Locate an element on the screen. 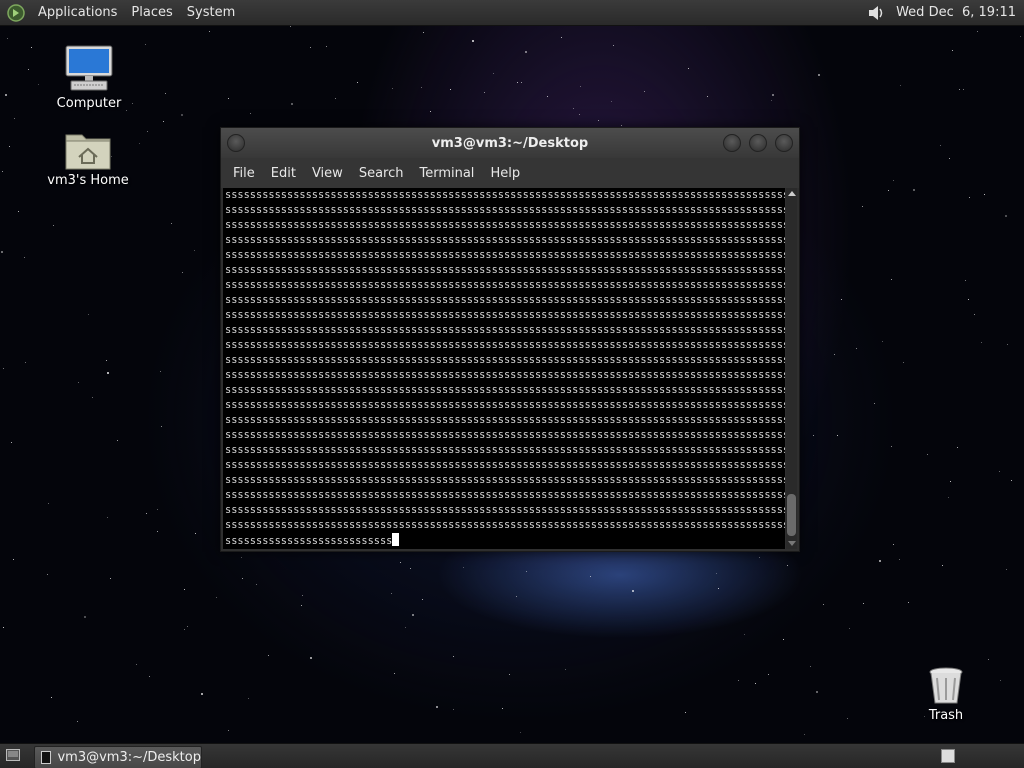 This screenshot has height=768, width=1024. menu-view: View is located at coordinates (327, 173).